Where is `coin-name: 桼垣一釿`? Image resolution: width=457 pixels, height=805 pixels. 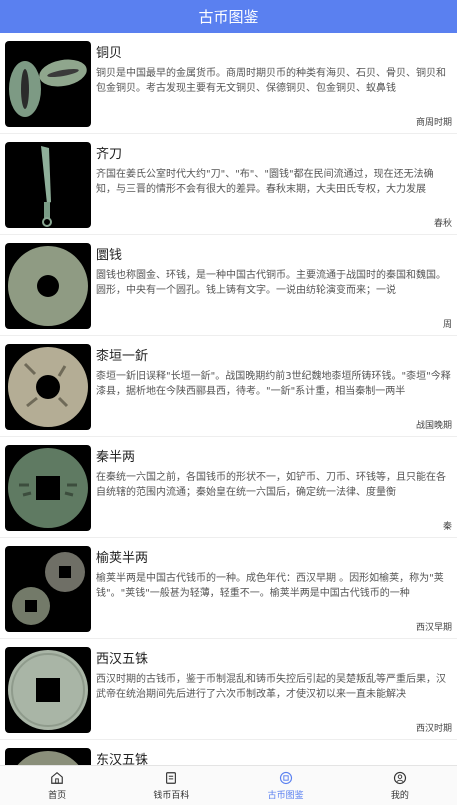 coin-name: 桼垣一釿 is located at coordinates (122, 356).